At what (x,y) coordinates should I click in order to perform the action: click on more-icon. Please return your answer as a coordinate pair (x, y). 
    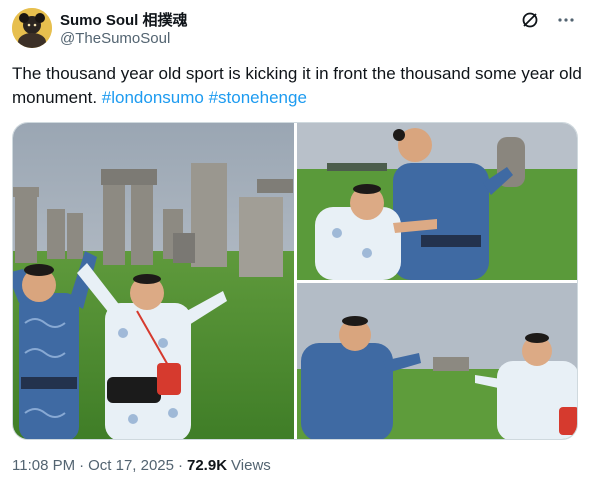
    Looking at the image, I should click on (566, 20).